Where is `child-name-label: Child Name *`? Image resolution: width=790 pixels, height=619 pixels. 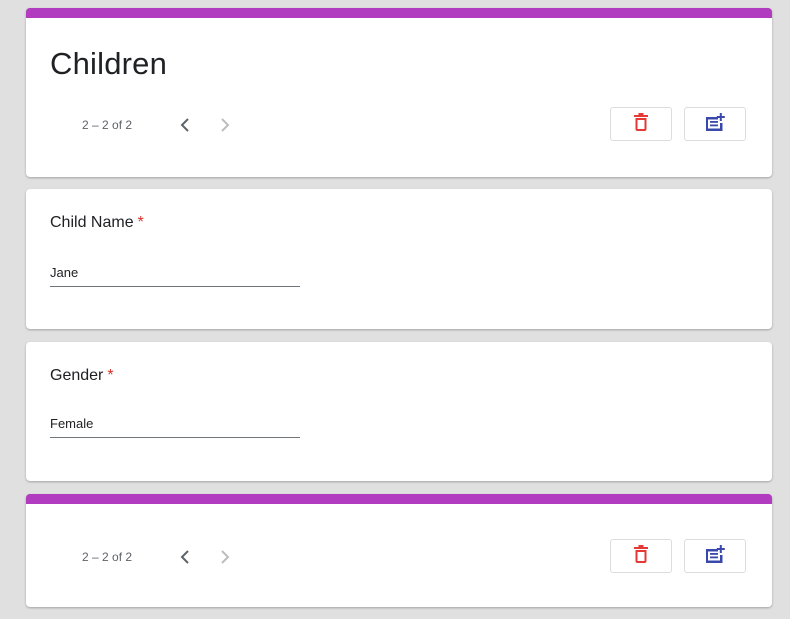
child-name-label: Child Name * is located at coordinates (97, 223).